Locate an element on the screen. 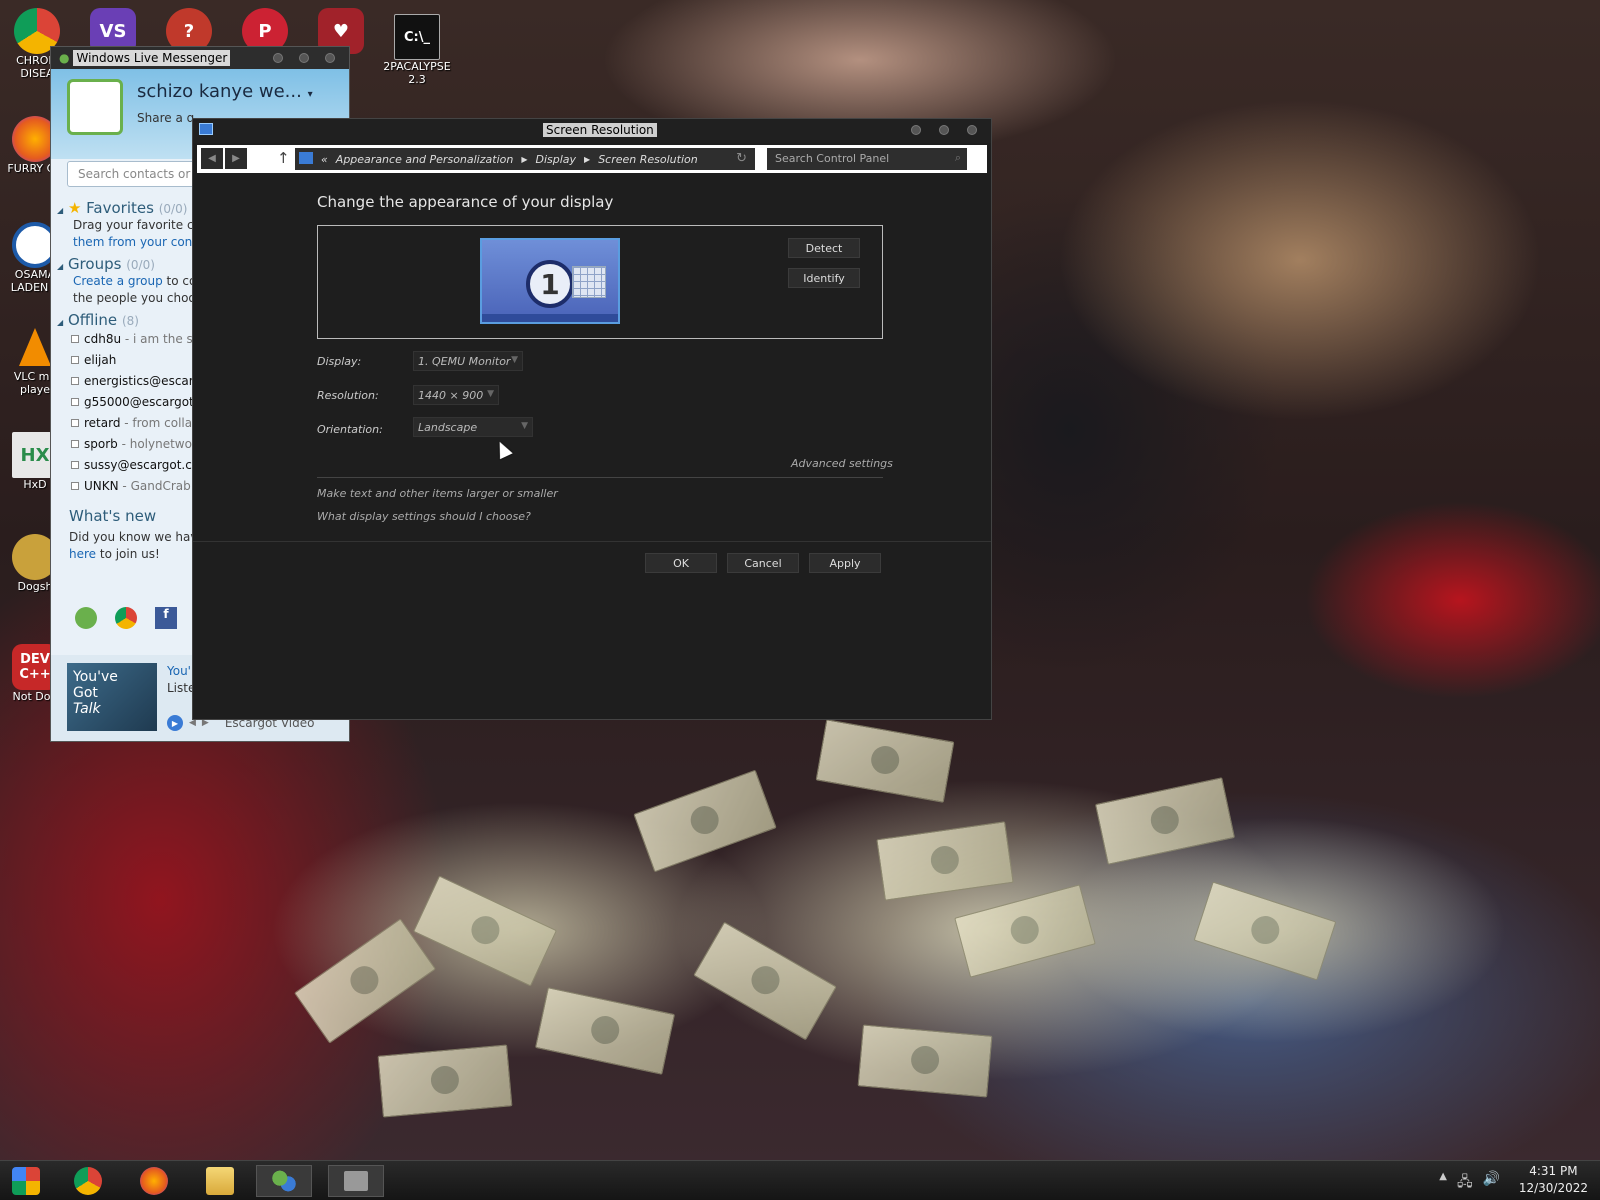  status-message: Share a q is located at coordinates (165, 118).